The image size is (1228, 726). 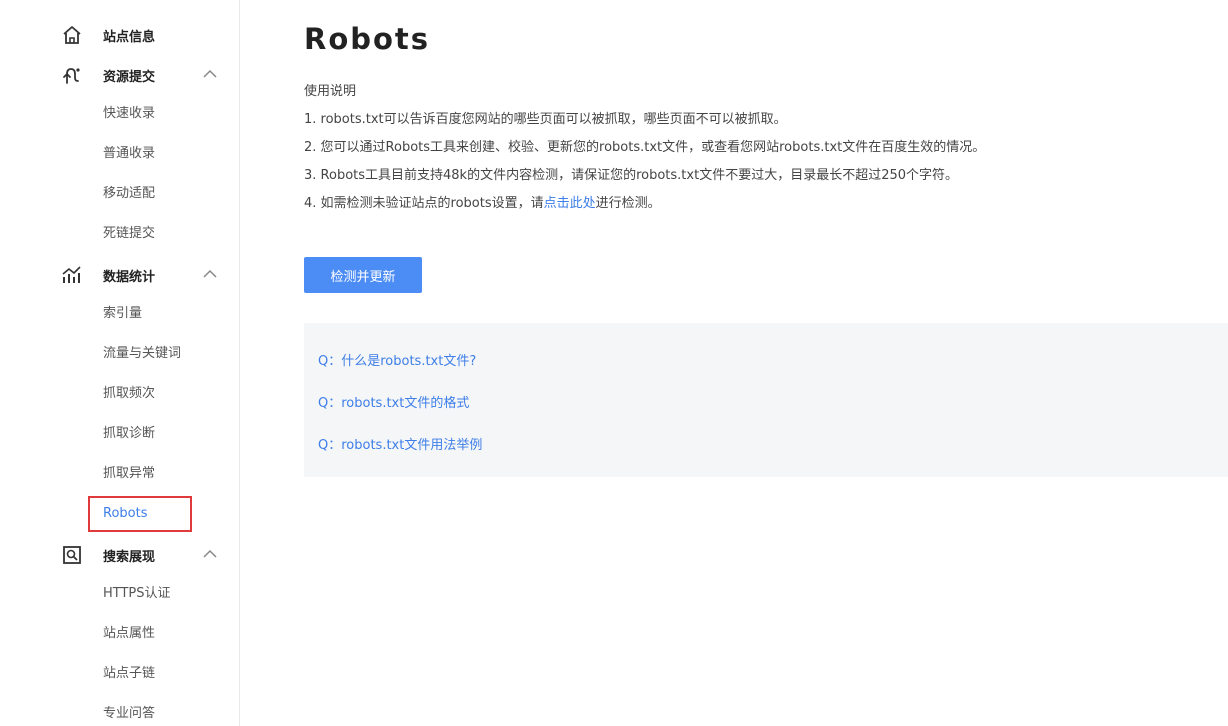 What do you see at coordinates (330, 91) in the screenshot?
I see `usage-title: 使用说明` at bounding box center [330, 91].